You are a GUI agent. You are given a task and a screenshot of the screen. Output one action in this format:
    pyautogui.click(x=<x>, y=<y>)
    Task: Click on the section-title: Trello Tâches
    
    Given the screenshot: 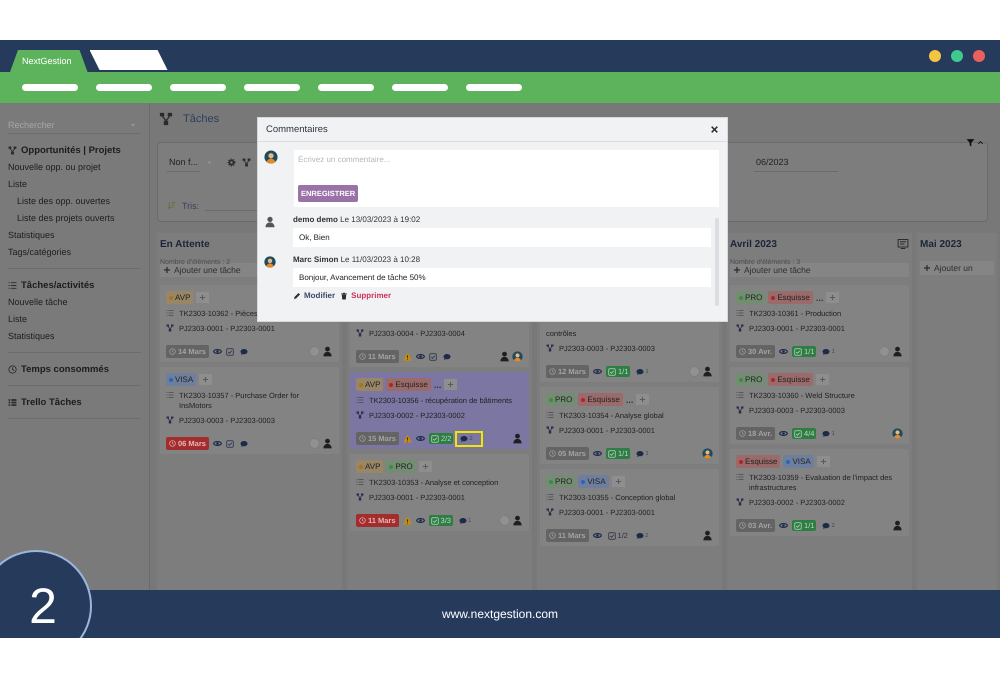 What is the action you would take?
    pyautogui.click(x=51, y=402)
    